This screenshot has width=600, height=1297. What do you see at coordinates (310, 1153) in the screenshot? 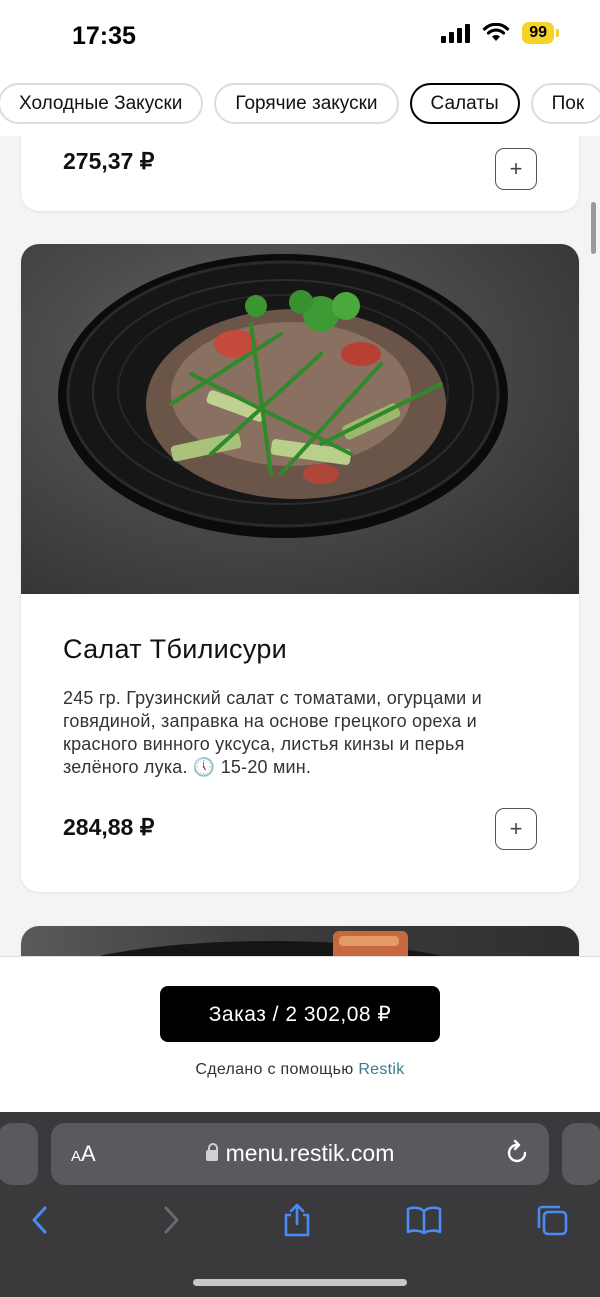
I see `url-text: menu.restik.com` at bounding box center [310, 1153].